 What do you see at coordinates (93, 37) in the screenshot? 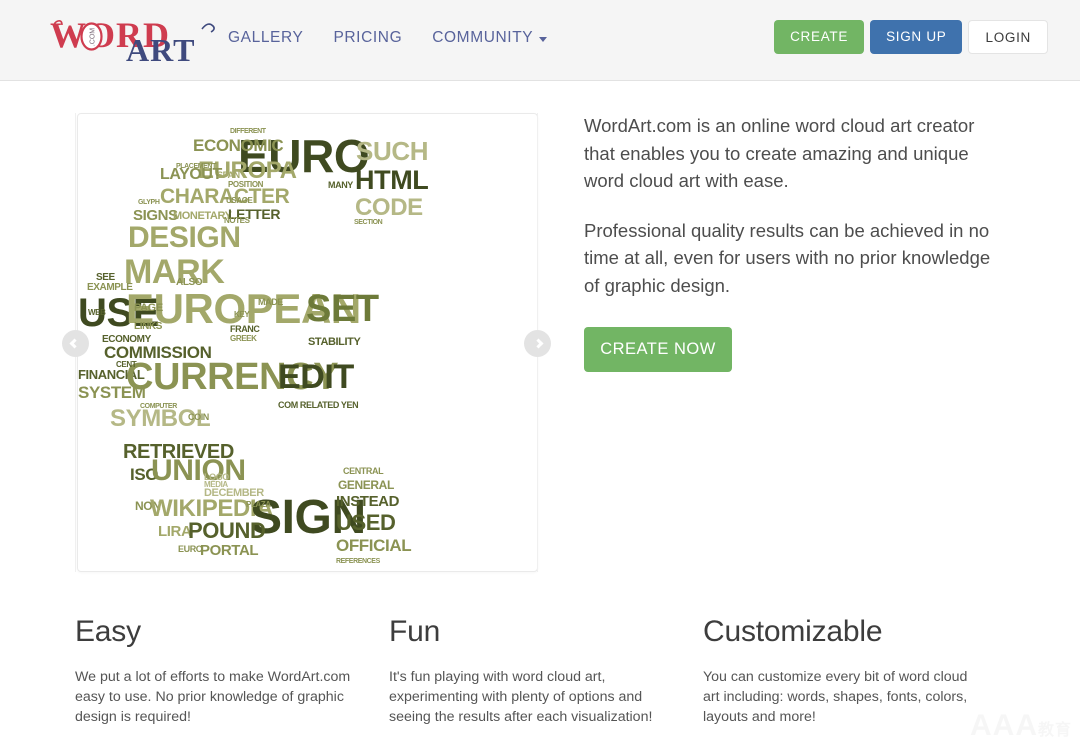
I see `svg-text: .COM` at bounding box center [93, 37].